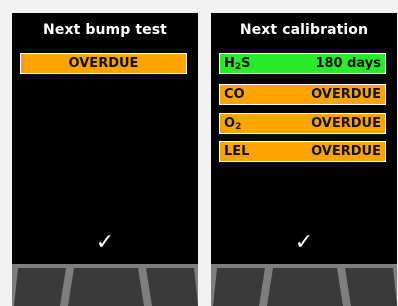 Image resolution: width=398 pixels, height=306 pixels. Describe the element at coordinates (237, 64) in the screenshot. I see `gas-label: H2S` at that location.